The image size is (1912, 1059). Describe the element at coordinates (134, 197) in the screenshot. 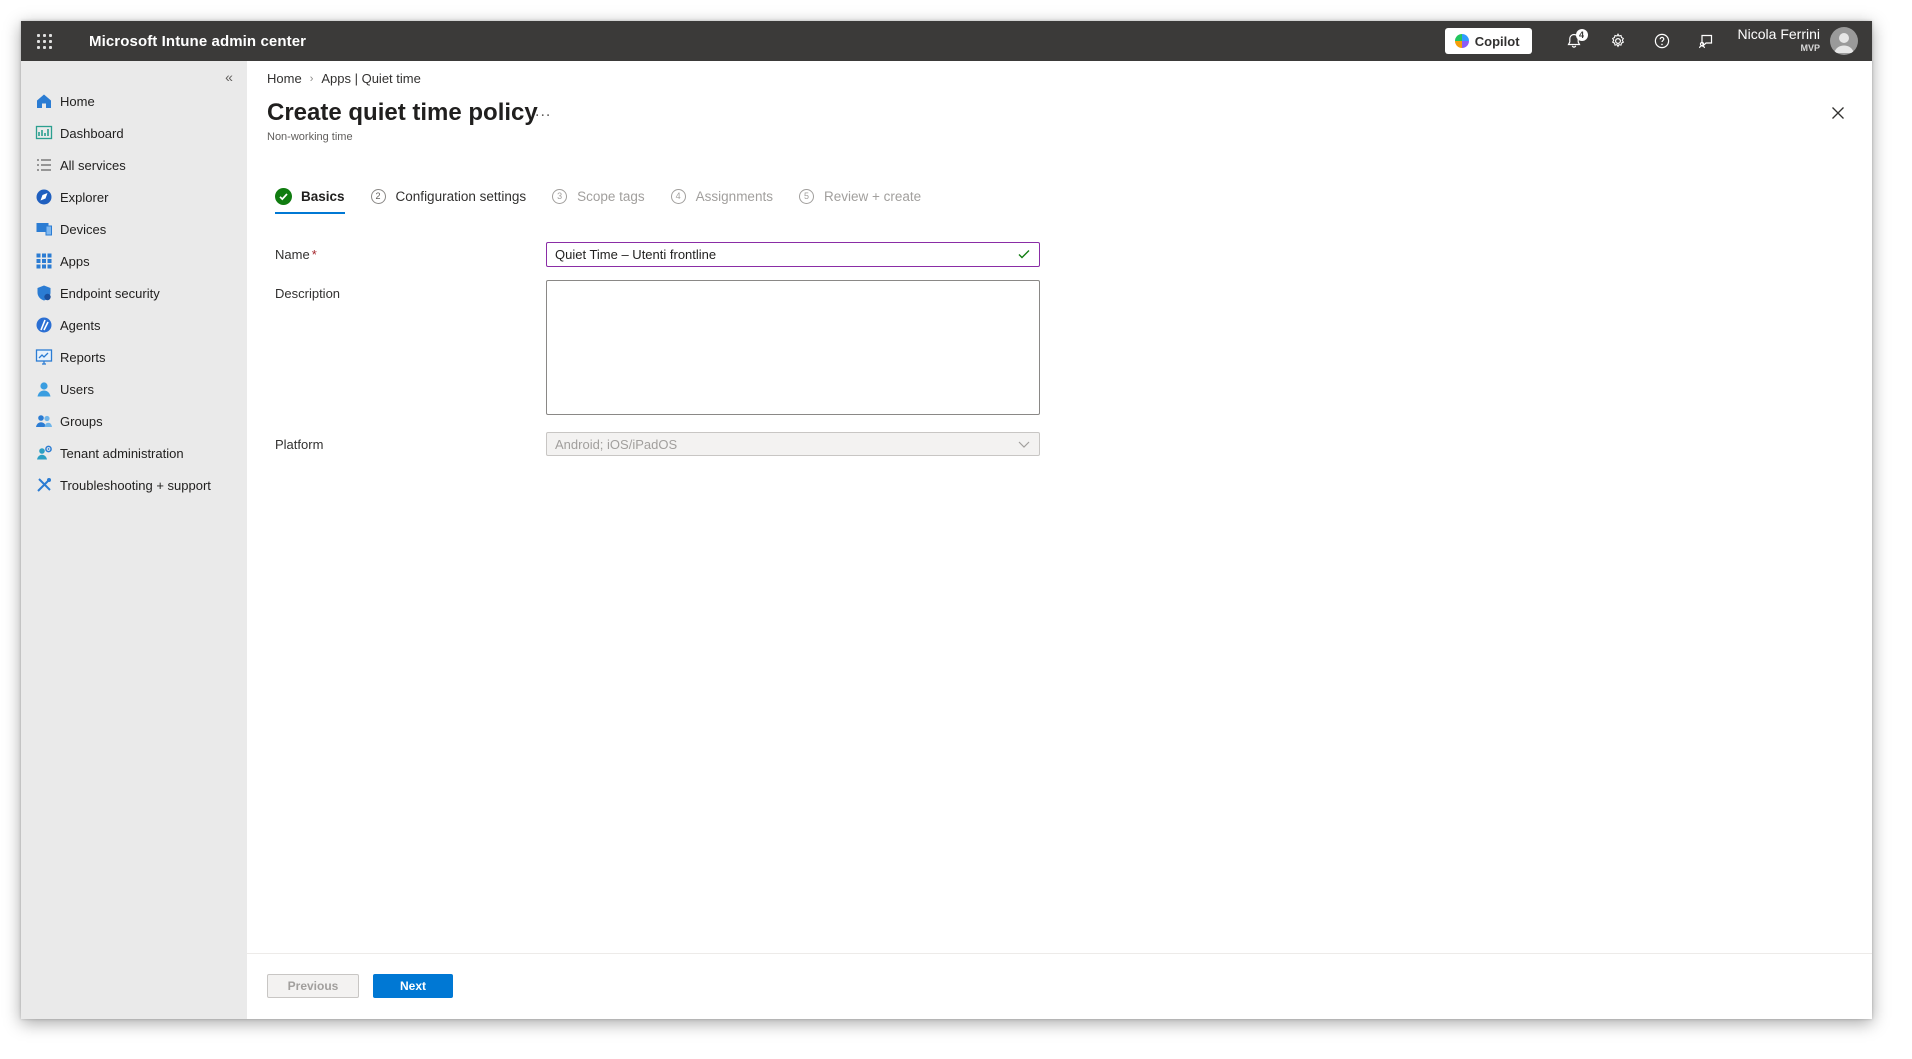

I see `sidebar-item-explorer: Explorer` at that location.